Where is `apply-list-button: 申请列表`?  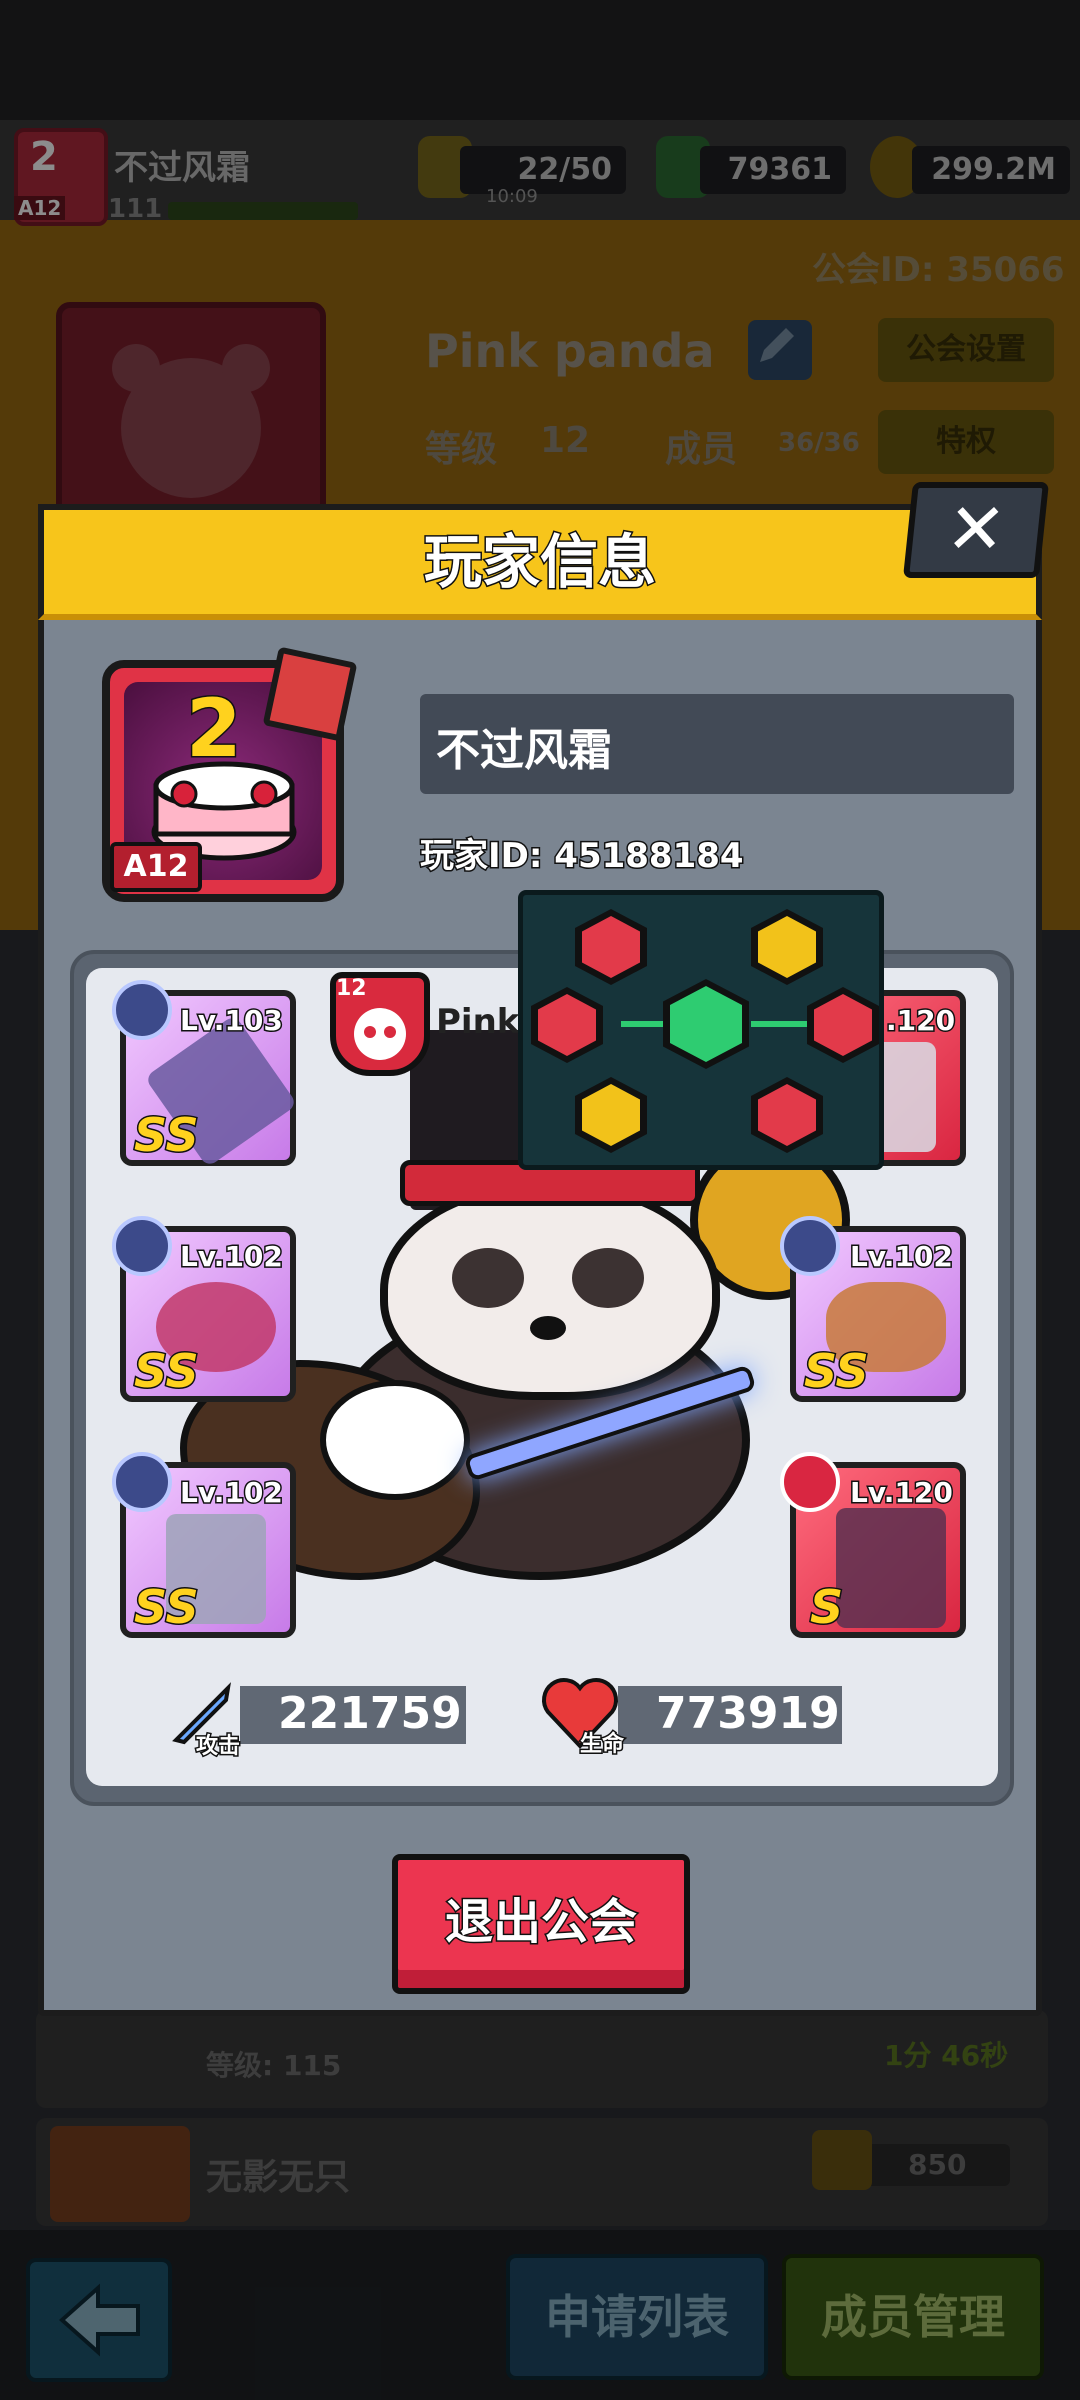 apply-list-button: 申请列表 is located at coordinates (637, 2317).